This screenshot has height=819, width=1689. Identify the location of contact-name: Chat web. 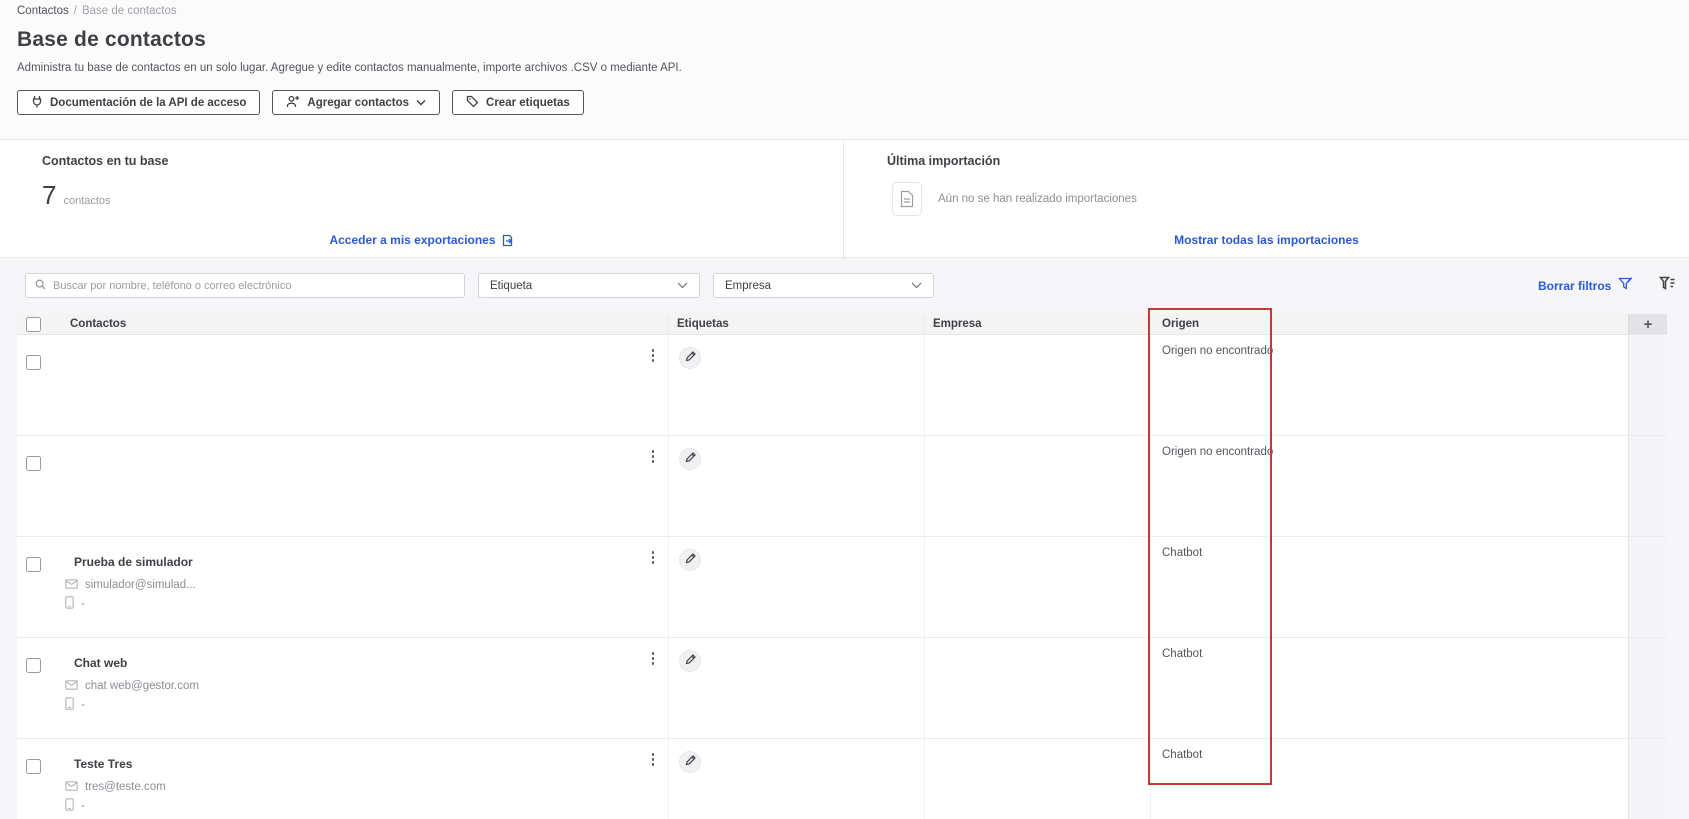
(101, 663).